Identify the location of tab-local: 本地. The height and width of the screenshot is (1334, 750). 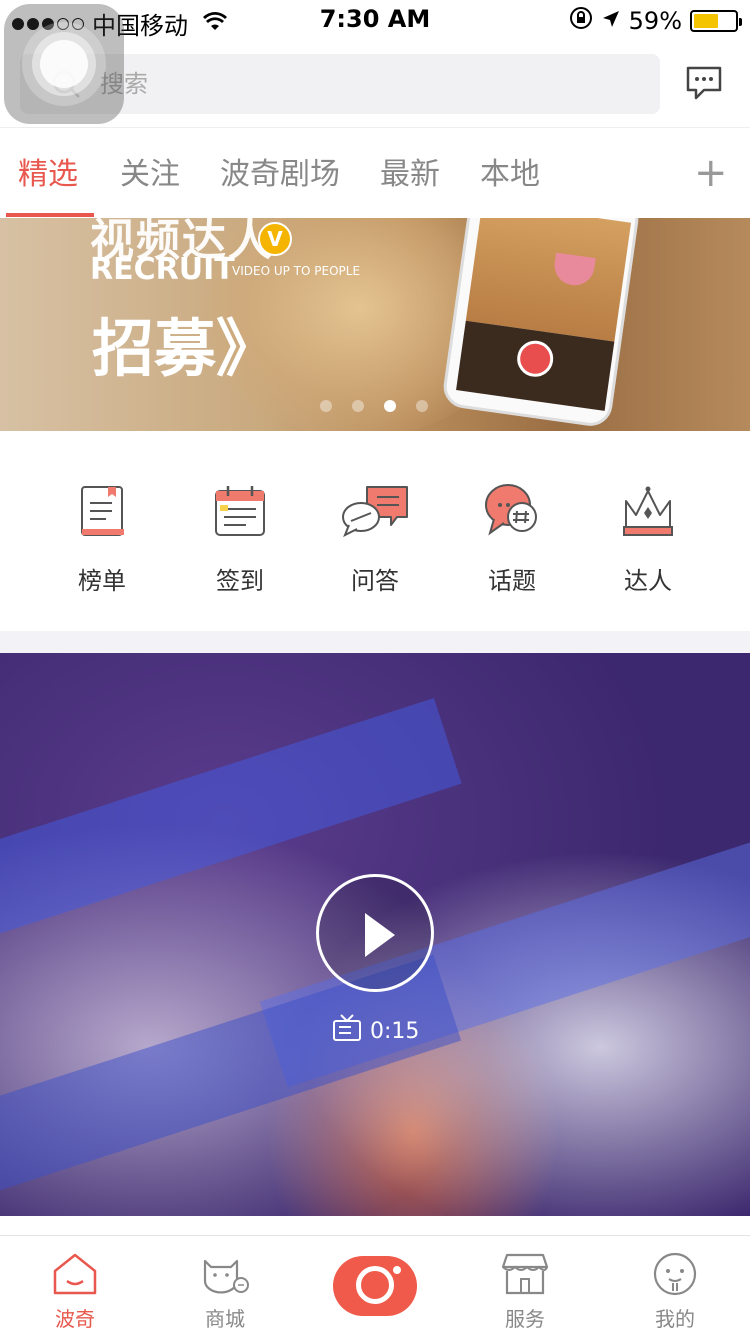
(510, 175).